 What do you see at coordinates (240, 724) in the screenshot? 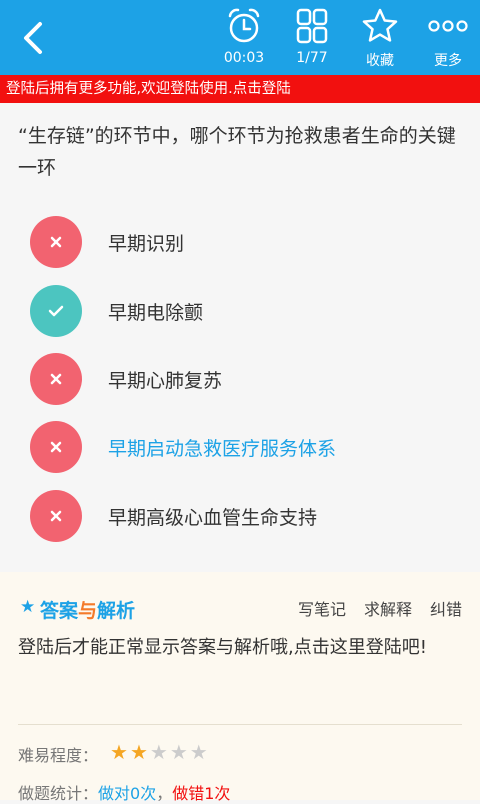
I see `divider` at bounding box center [240, 724].